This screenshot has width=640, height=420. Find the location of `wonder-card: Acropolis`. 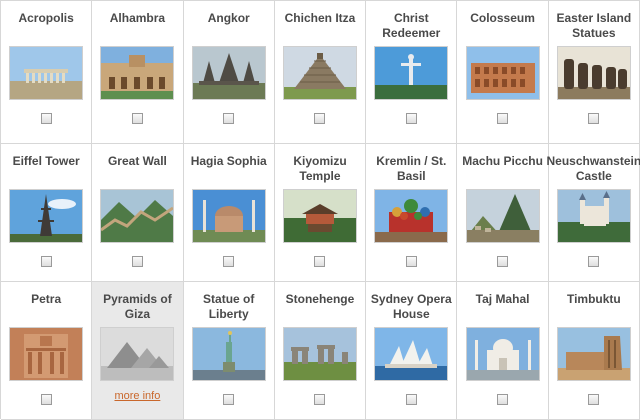

wonder-card: Acropolis is located at coordinates (47, 72).